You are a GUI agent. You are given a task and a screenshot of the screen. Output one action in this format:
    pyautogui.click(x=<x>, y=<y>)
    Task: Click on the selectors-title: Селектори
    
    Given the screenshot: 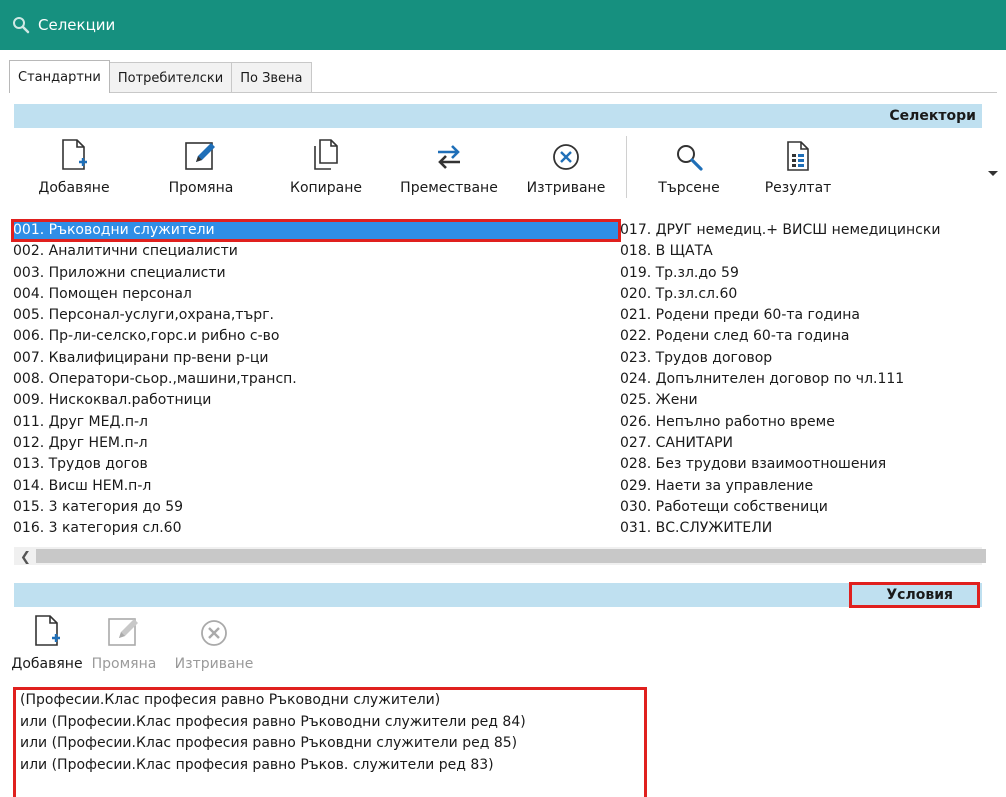 What is the action you would take?
    pyautogui.click(x=932, y=116)
    